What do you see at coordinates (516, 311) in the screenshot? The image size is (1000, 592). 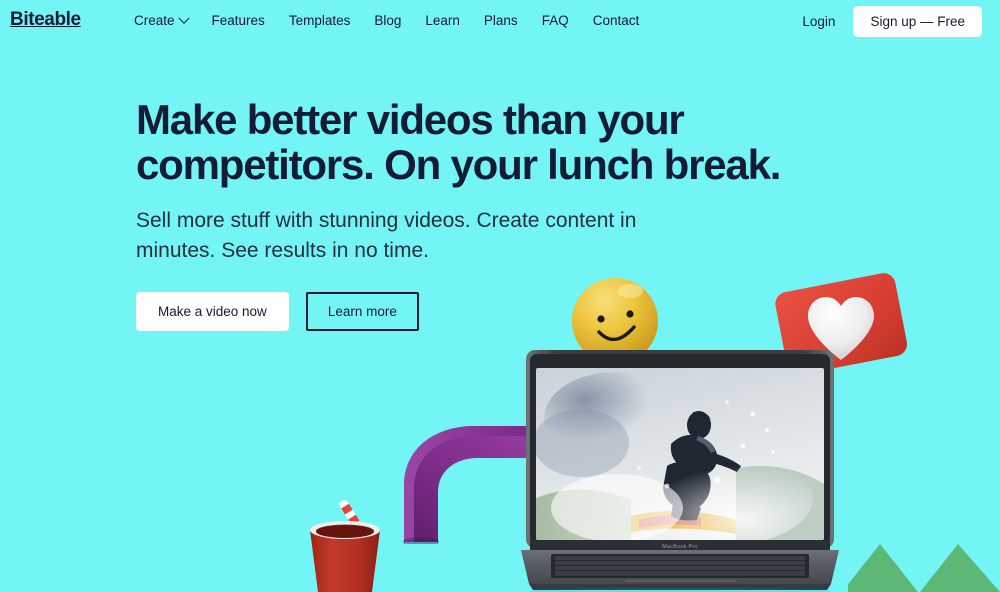 I see `hero-cta-row: Make a video now Learn more` at bounding box center [516, 311].